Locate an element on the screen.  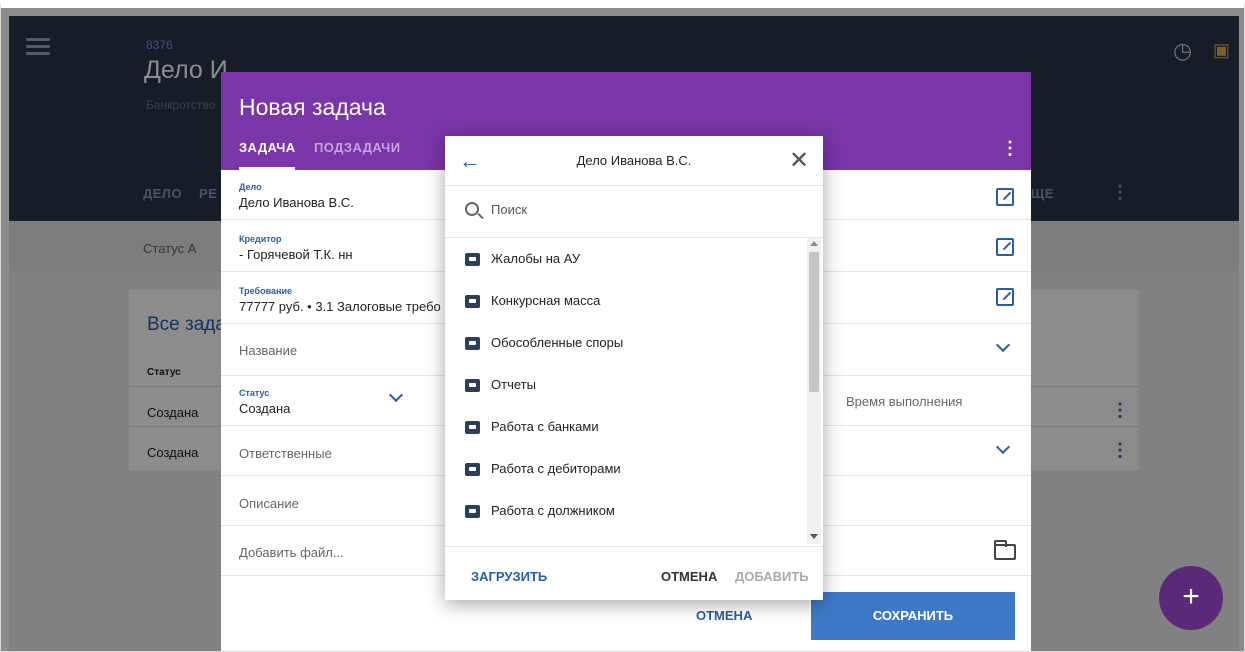
field-creditor-value: - Горячевой Т.К. нн is located at coordinates (296, 254).